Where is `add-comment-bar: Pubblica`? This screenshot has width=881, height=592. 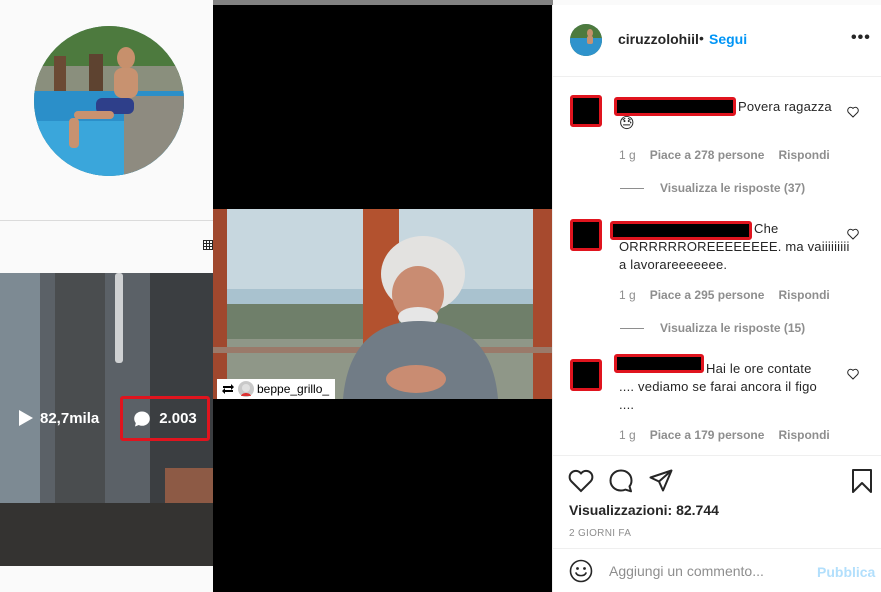 add-comment-bar: Pubblica is located at coordinates (717, 570).